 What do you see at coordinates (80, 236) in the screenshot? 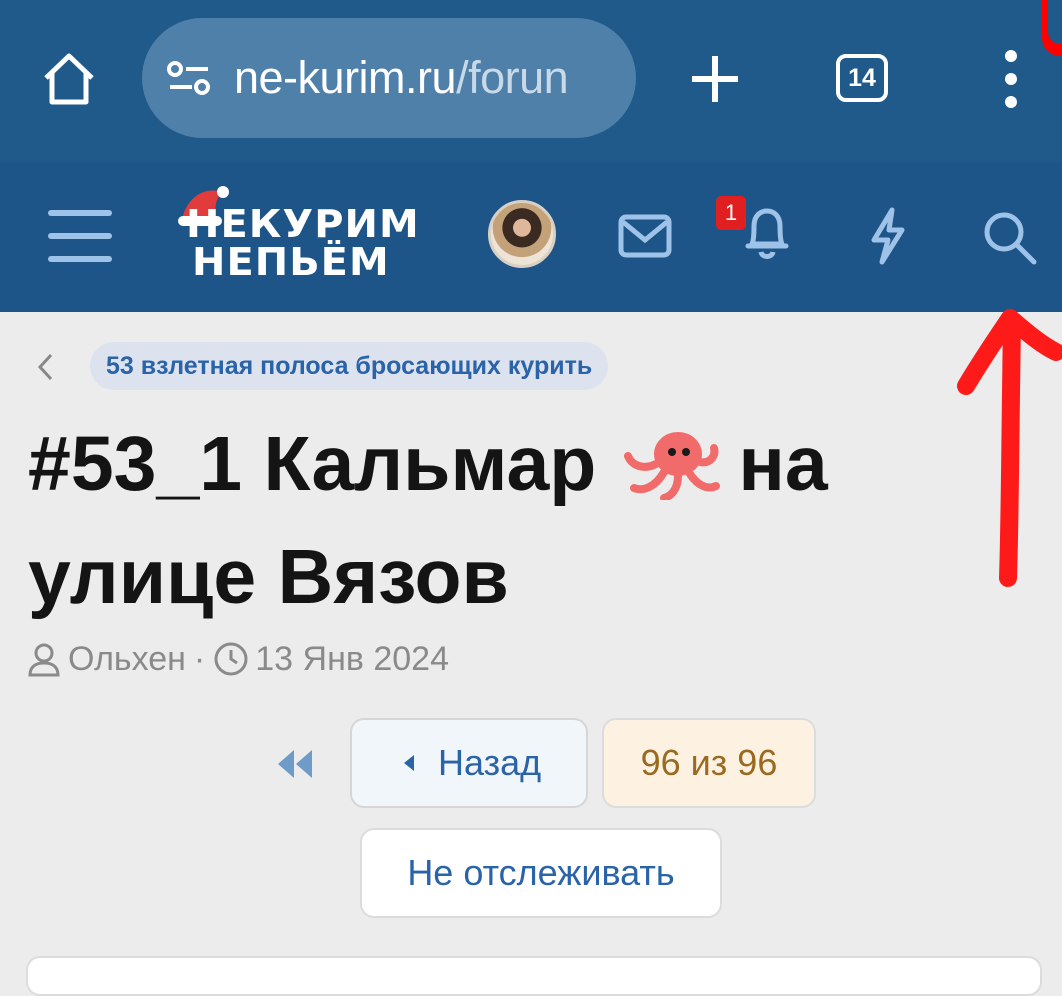
I see `menu-icon` at bounding box center [80, 236].